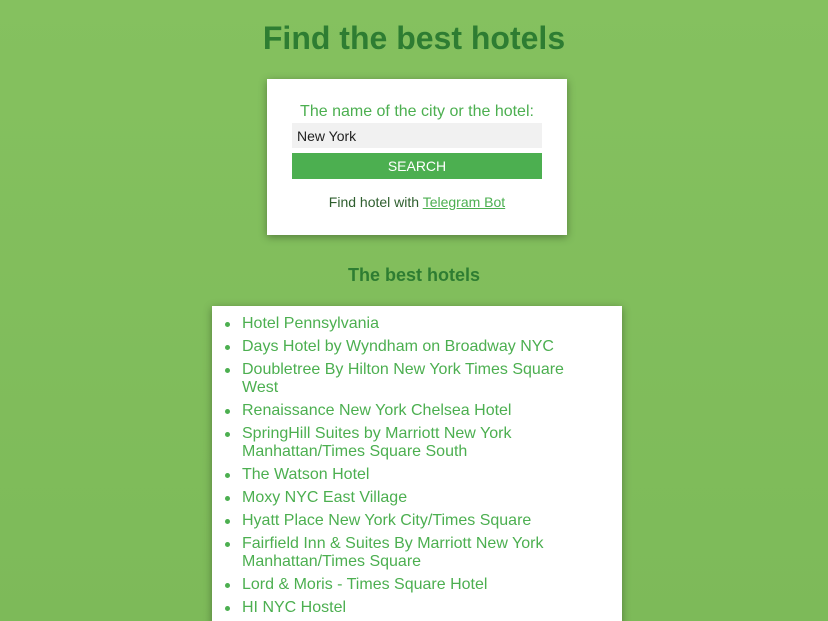 The width and height of the screenshot is (828, 621). I want to click on search-label: The name of the city or the hotel:, so click(417, 111).